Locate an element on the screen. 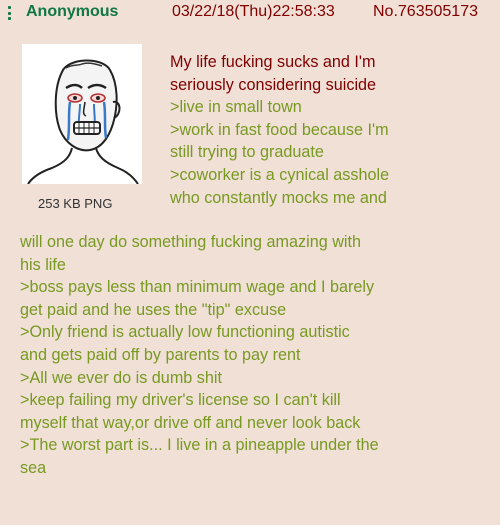 Image resolution: width=500 pixels, height=525 pixels. post-number-link: No.763505173 is located at coordinates (425, 12).